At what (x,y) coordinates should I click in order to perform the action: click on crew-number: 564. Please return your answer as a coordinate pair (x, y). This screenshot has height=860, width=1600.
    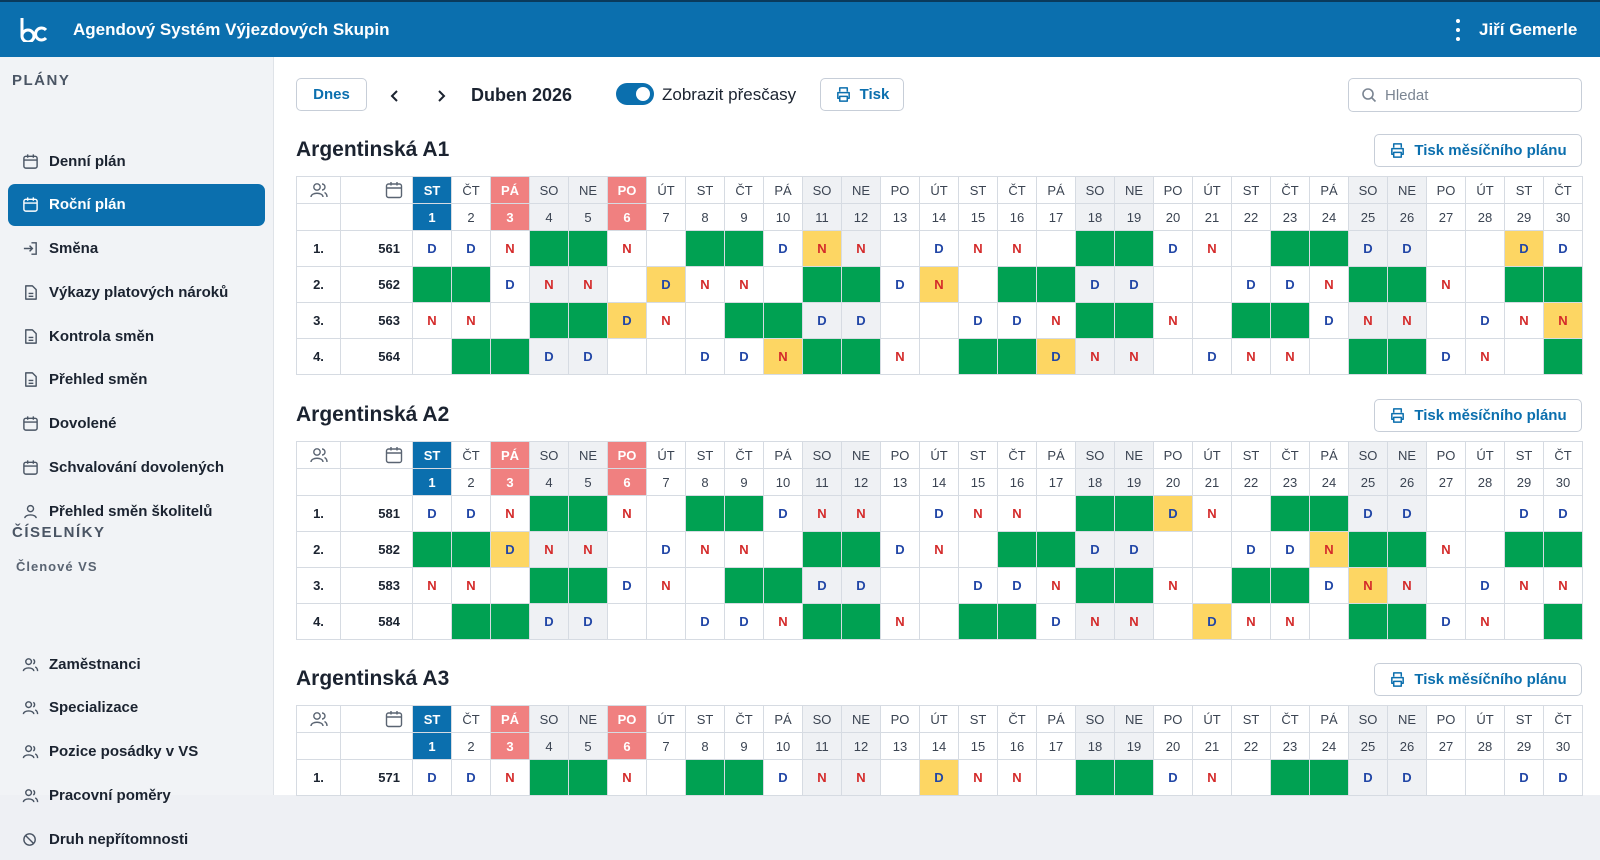
    Looking at the image, I should click on (376, 356).